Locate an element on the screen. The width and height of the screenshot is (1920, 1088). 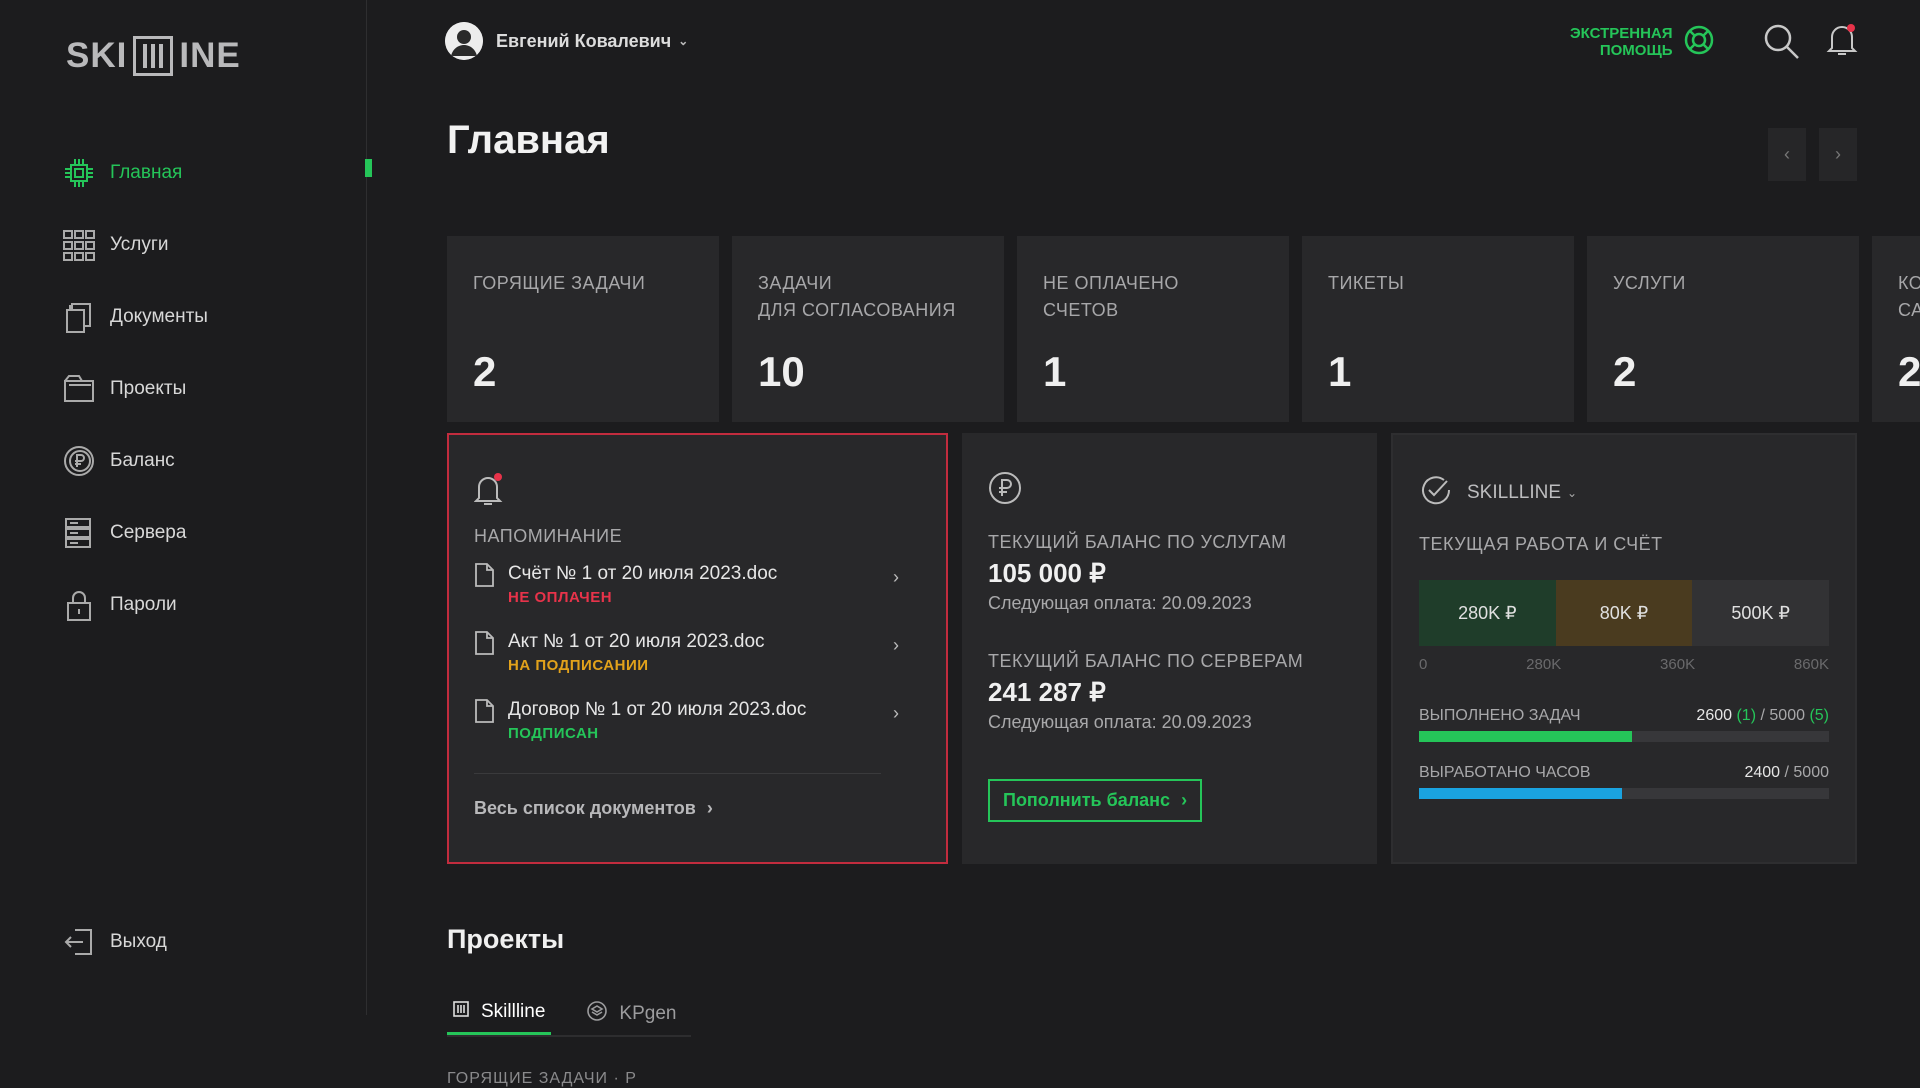
topup-button: Пополнить баланс › is located at coordinates (1095, 800).